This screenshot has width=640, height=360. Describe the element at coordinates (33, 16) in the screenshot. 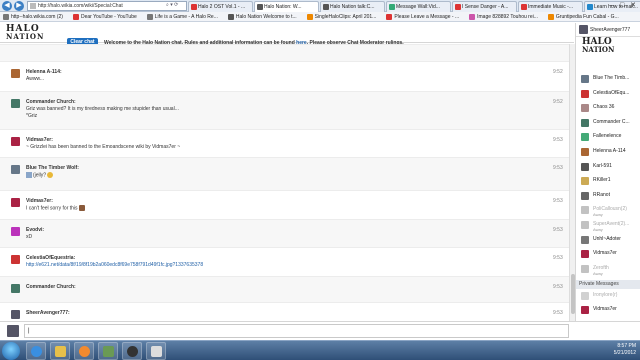

I see `favorite-link: http--halo.wikia.com (2)` at that location.